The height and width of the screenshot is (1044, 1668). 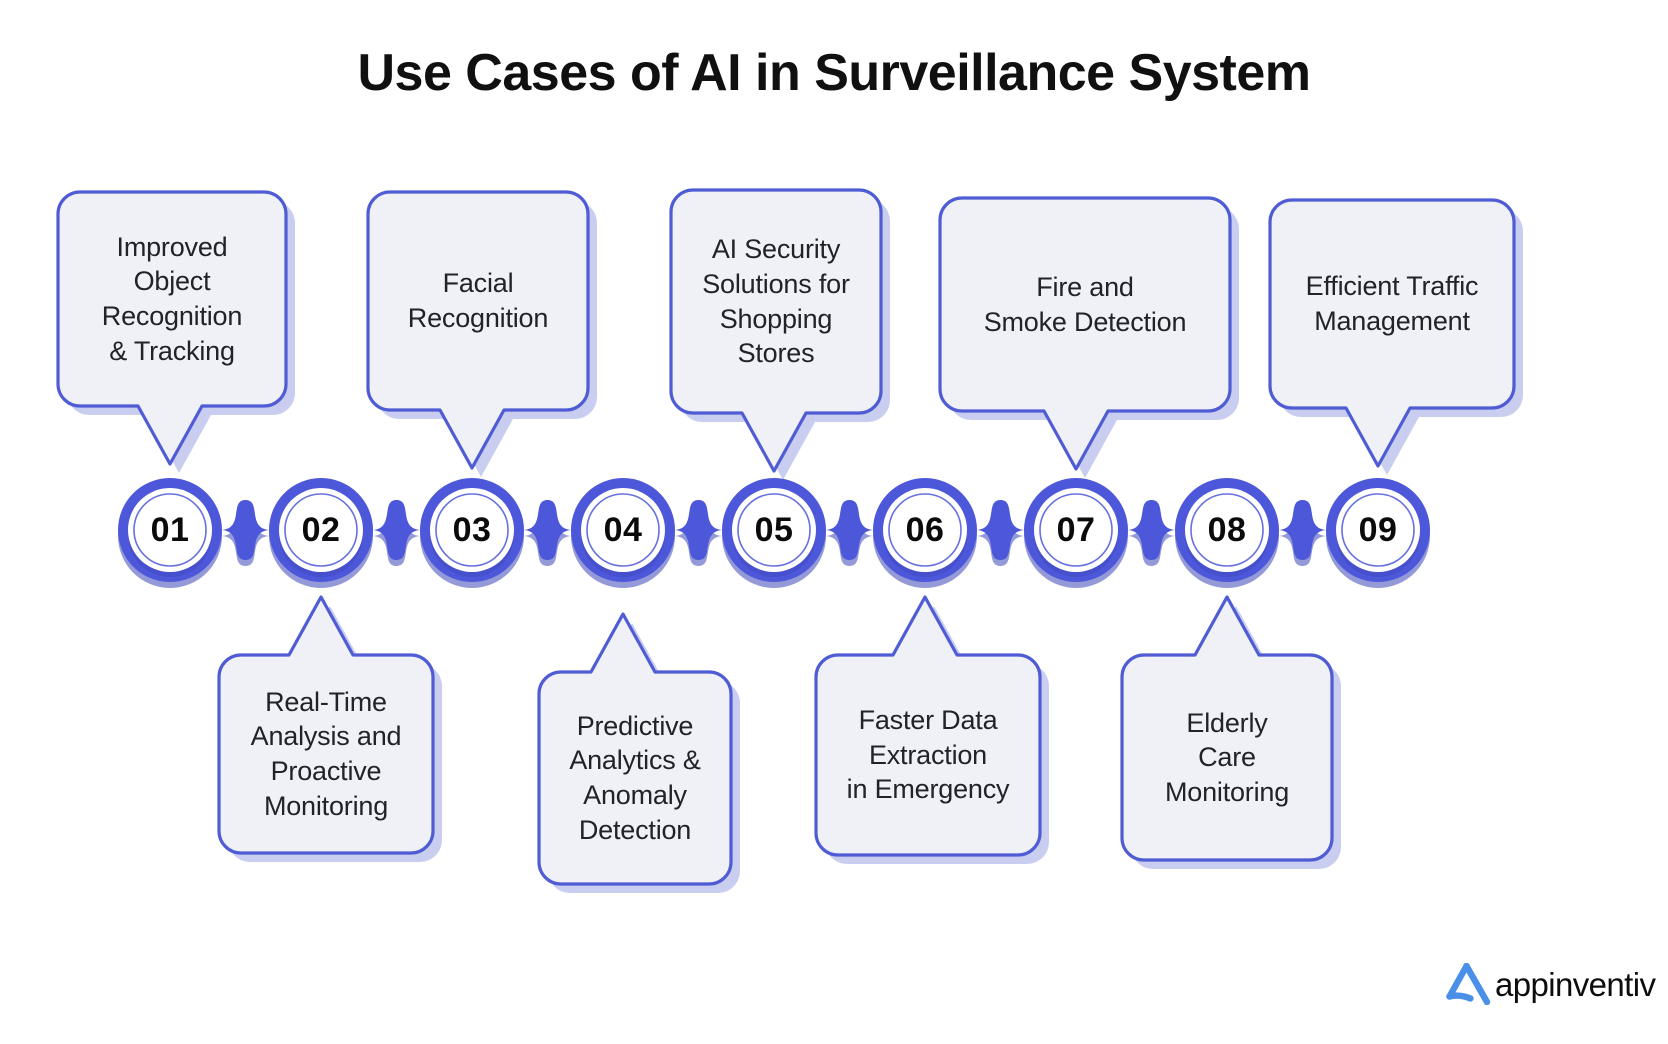 What do you see at coordinates (1227, 757) in the screenshot?
I see `bubble-label-08: Elderly Care Monitoring` at bounding box center [1227, 757].